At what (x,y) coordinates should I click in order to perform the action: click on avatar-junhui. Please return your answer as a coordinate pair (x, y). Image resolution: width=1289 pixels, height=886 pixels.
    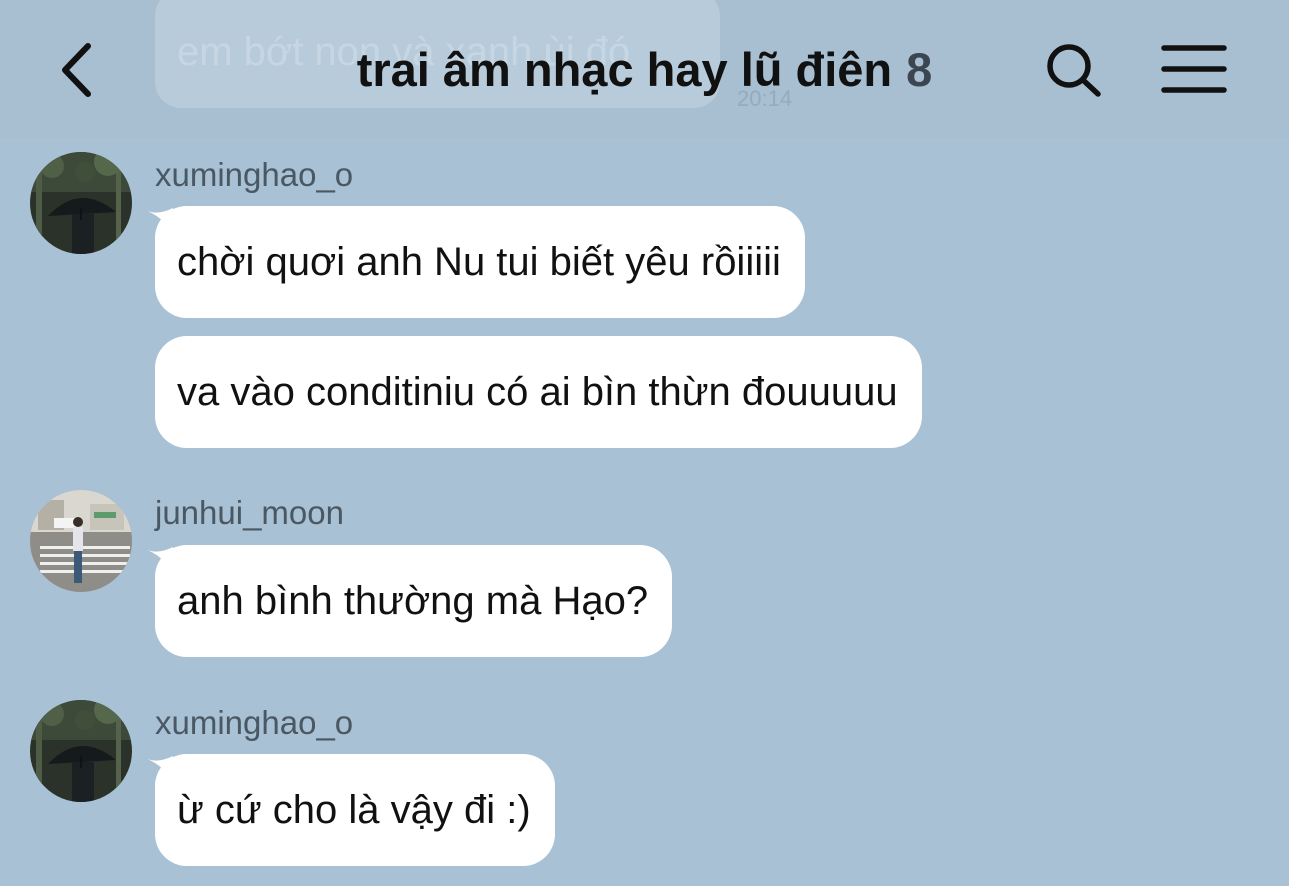
    Looking at the image, I should click on (81, 541).